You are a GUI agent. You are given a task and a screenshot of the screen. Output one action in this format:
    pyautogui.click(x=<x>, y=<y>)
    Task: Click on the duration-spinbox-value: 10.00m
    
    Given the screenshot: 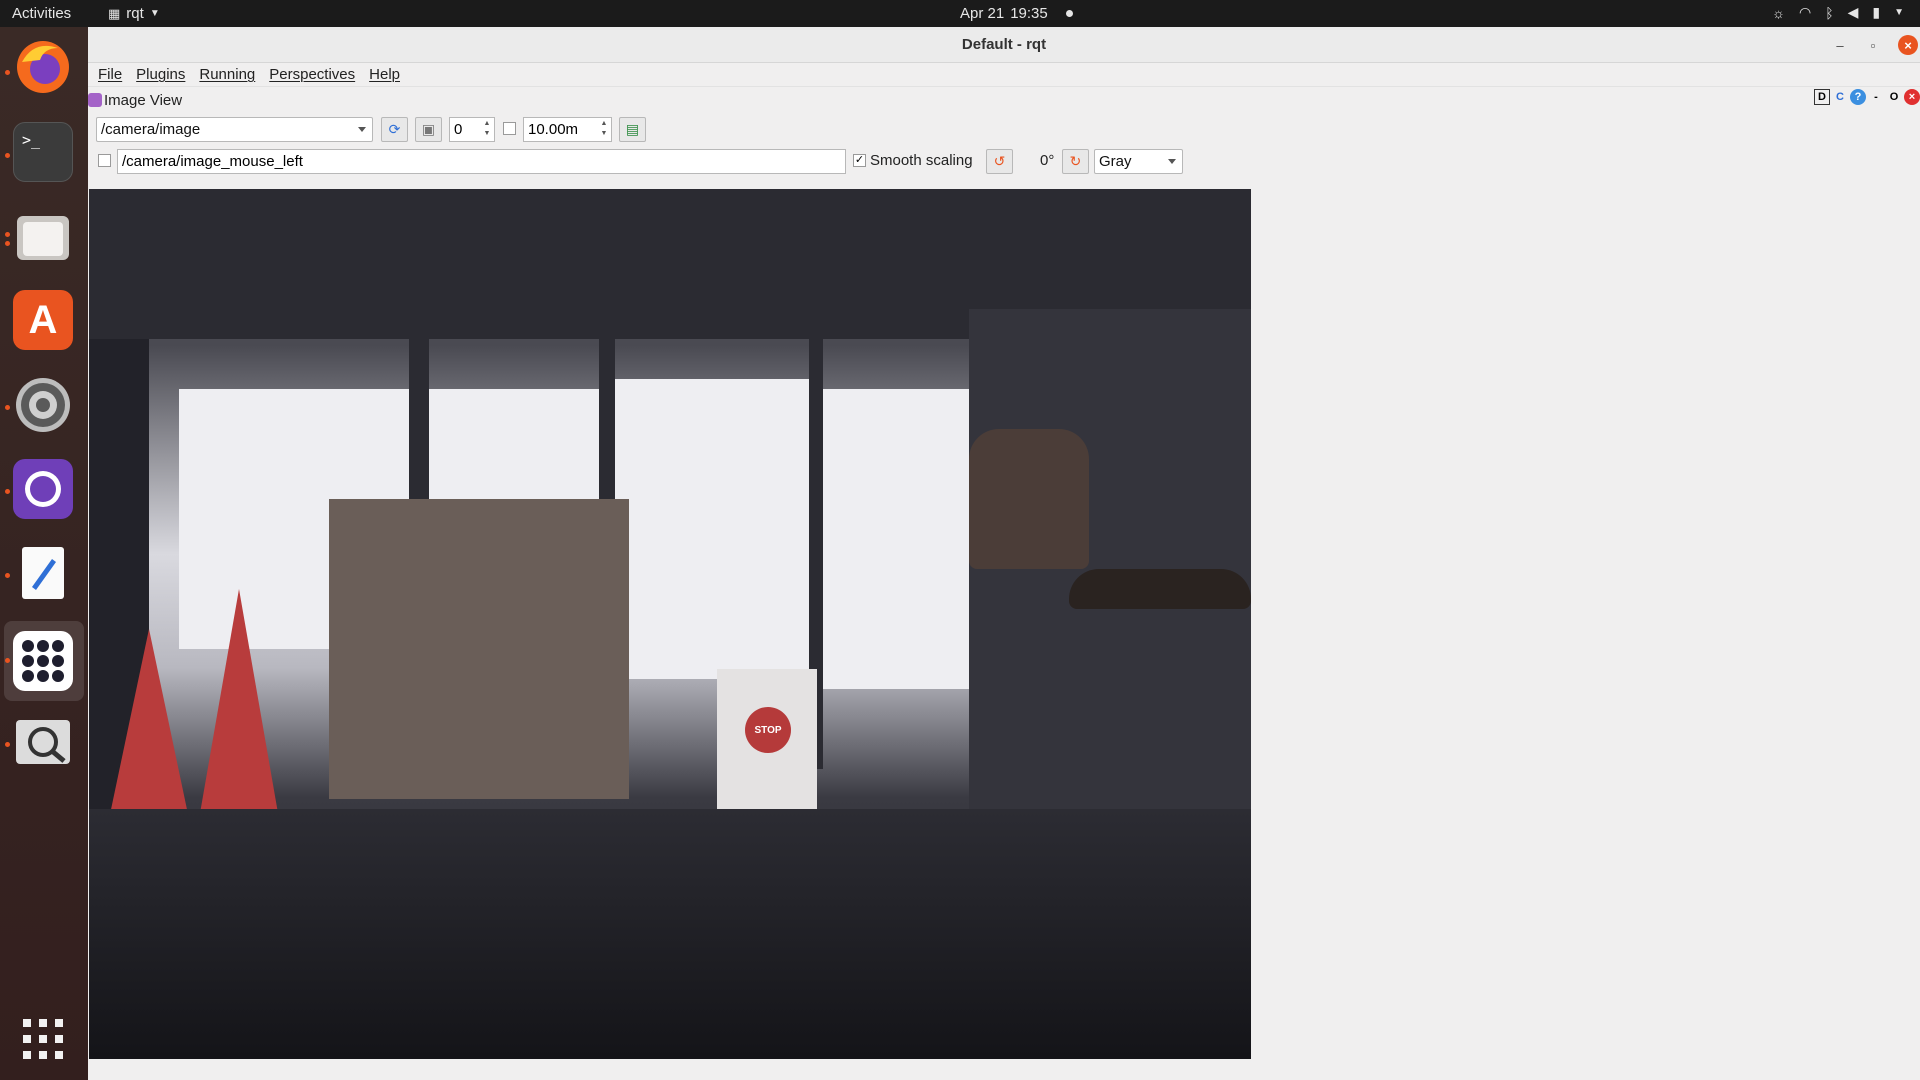 What is the action you would take?
    pyautogui.click(x=553, y=129)
    